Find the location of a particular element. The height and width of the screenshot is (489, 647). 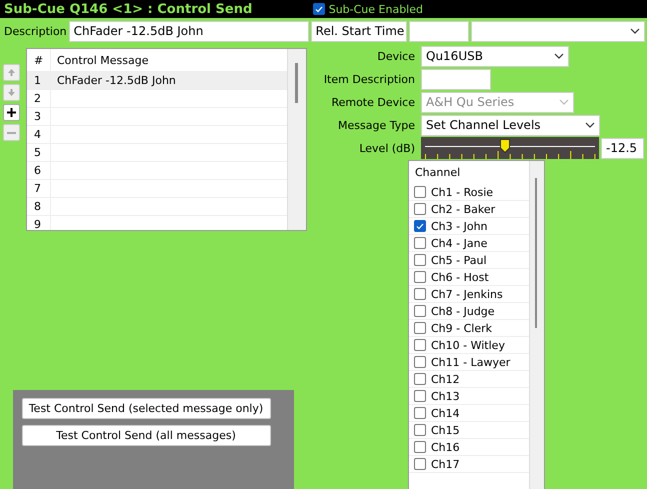

table-row: 3 is located at coordinates (157, 117).